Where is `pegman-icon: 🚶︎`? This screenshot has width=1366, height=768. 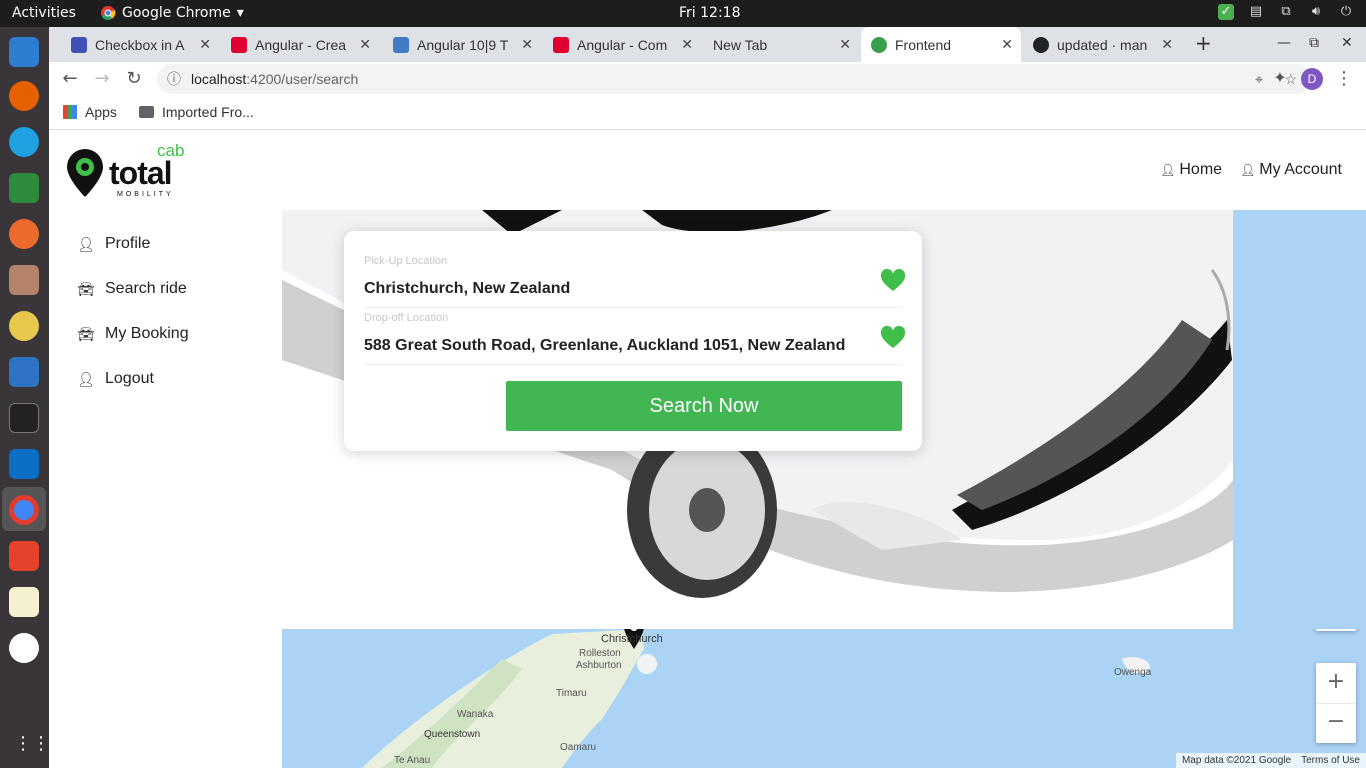
pegman-icon: 🚶︎ is located at coordinates (1336, 630).